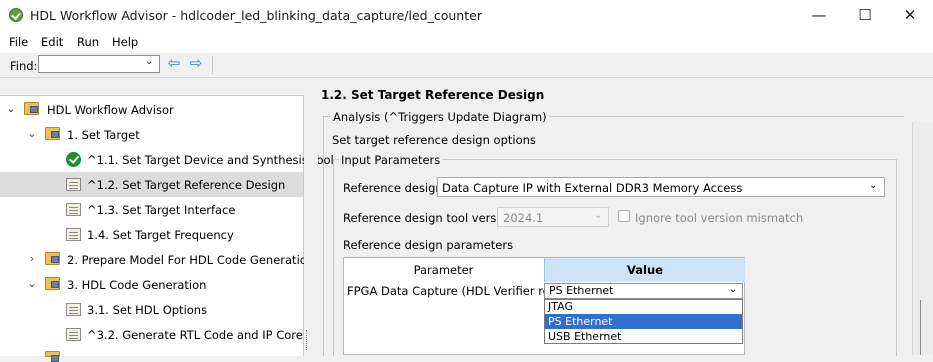 Image resolution: width=933 pixels, height=362 pixels. What do you see at coordinates (88, 42) in the screenshot?
I see `menu-run: Run` at bounding box center [88, 42].